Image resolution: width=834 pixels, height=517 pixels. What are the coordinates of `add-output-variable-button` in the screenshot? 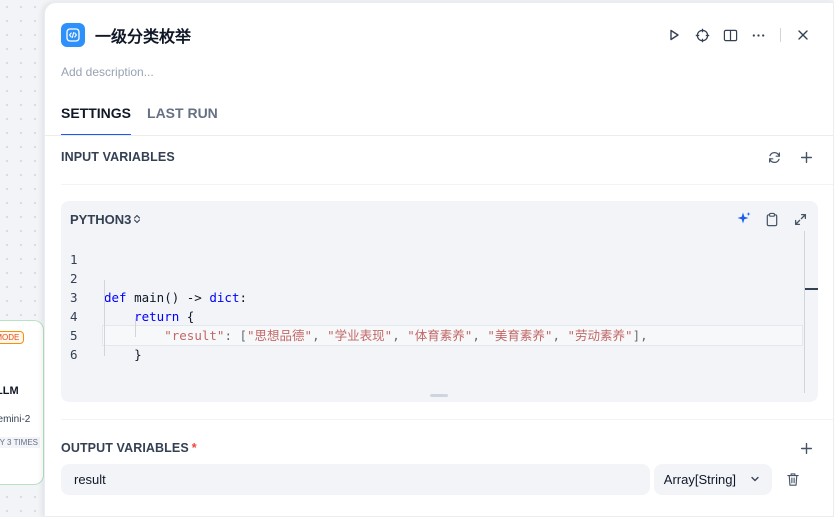 It's located at (806, 448).